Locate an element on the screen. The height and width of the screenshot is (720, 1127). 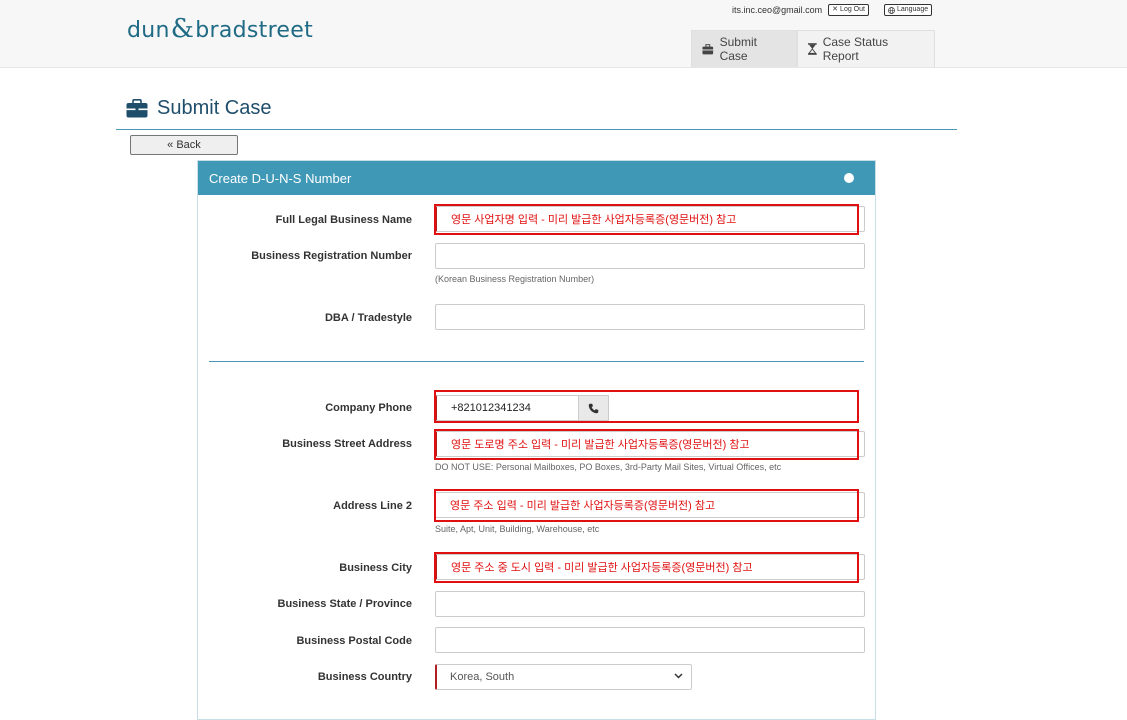
chevron-down-icon is located at coordinates (678, 676).